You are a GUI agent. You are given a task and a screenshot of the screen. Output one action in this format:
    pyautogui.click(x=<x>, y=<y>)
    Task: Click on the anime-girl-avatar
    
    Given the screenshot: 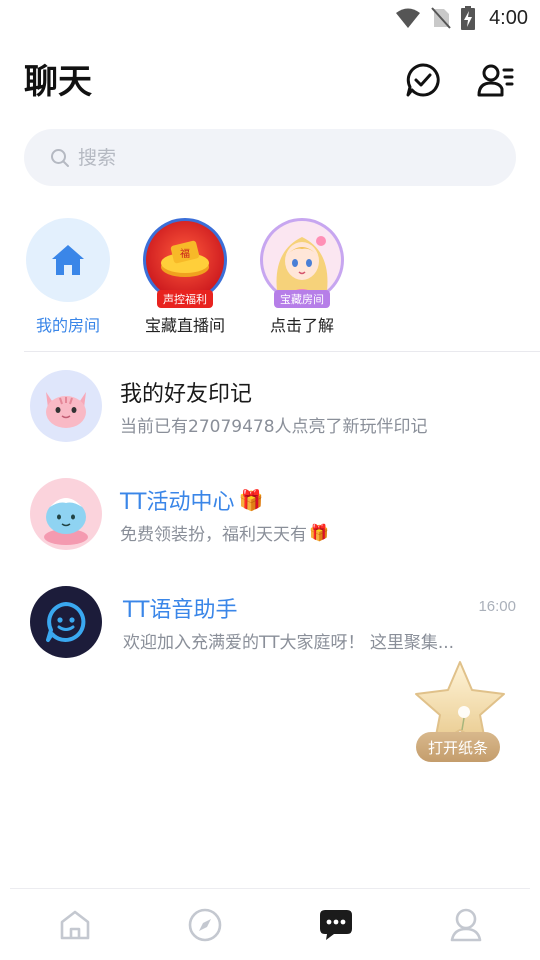 What is the action you would take?
    pyautogui.click(x=302, y=260)
    